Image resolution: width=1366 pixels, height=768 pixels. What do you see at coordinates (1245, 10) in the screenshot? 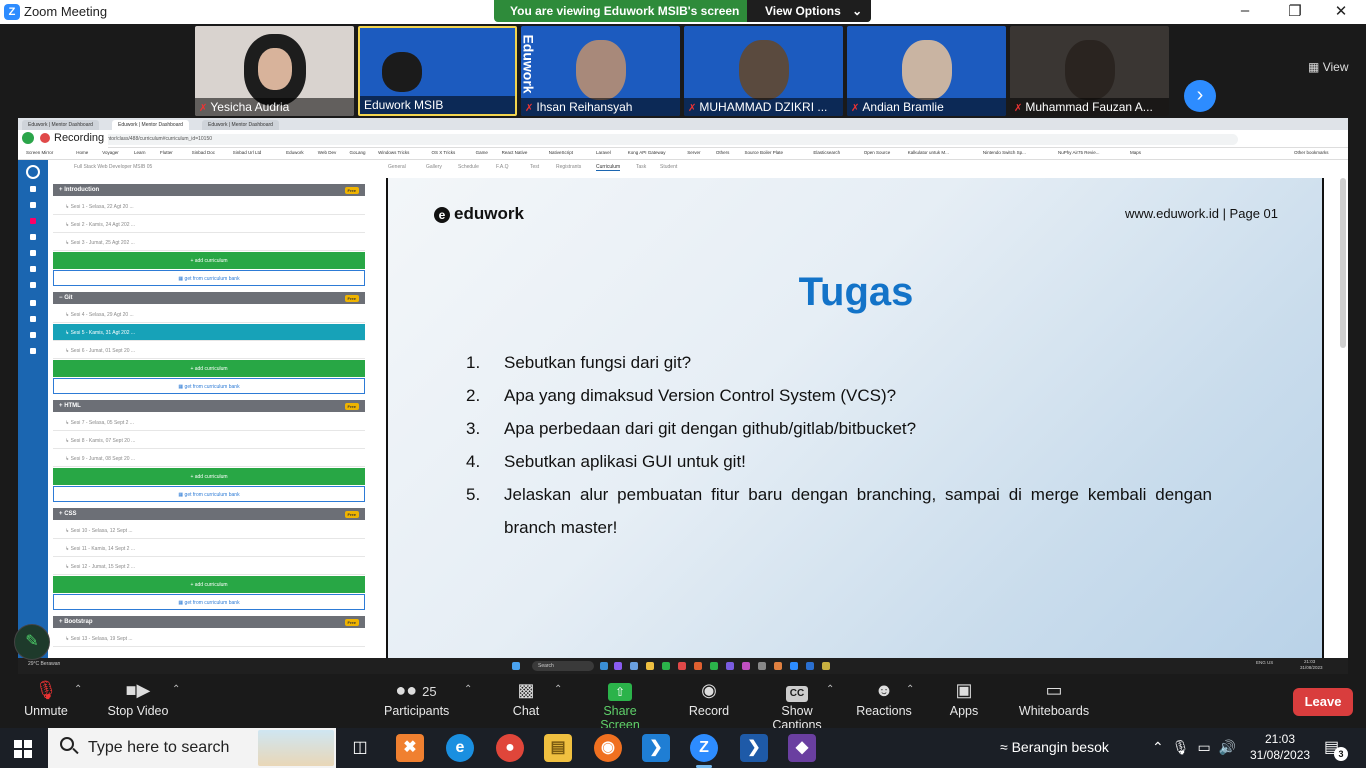
I see `minimize-button: –` at bounding box center [1245, 10].